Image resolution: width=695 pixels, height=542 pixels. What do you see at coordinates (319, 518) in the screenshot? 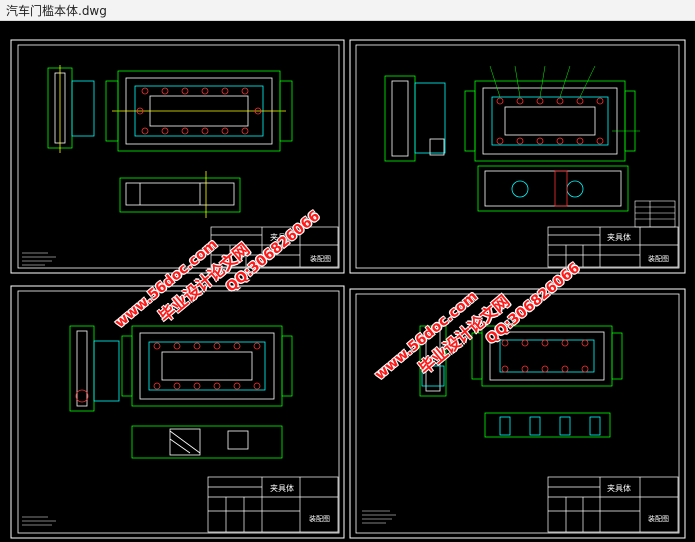
I see `title-block-3-label: 装配图` at bounding box center [319, 518].